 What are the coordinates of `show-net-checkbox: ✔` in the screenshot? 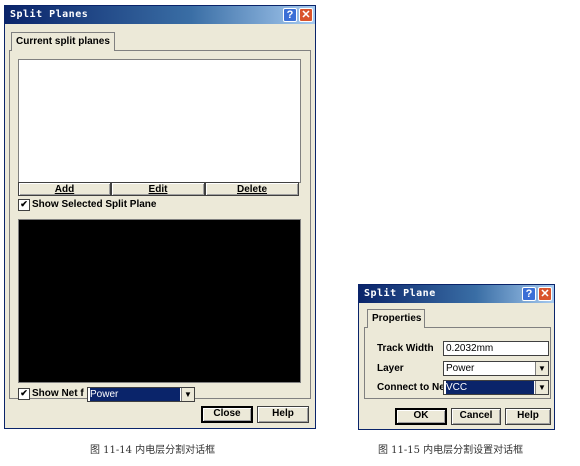 It's located at (24, 394).